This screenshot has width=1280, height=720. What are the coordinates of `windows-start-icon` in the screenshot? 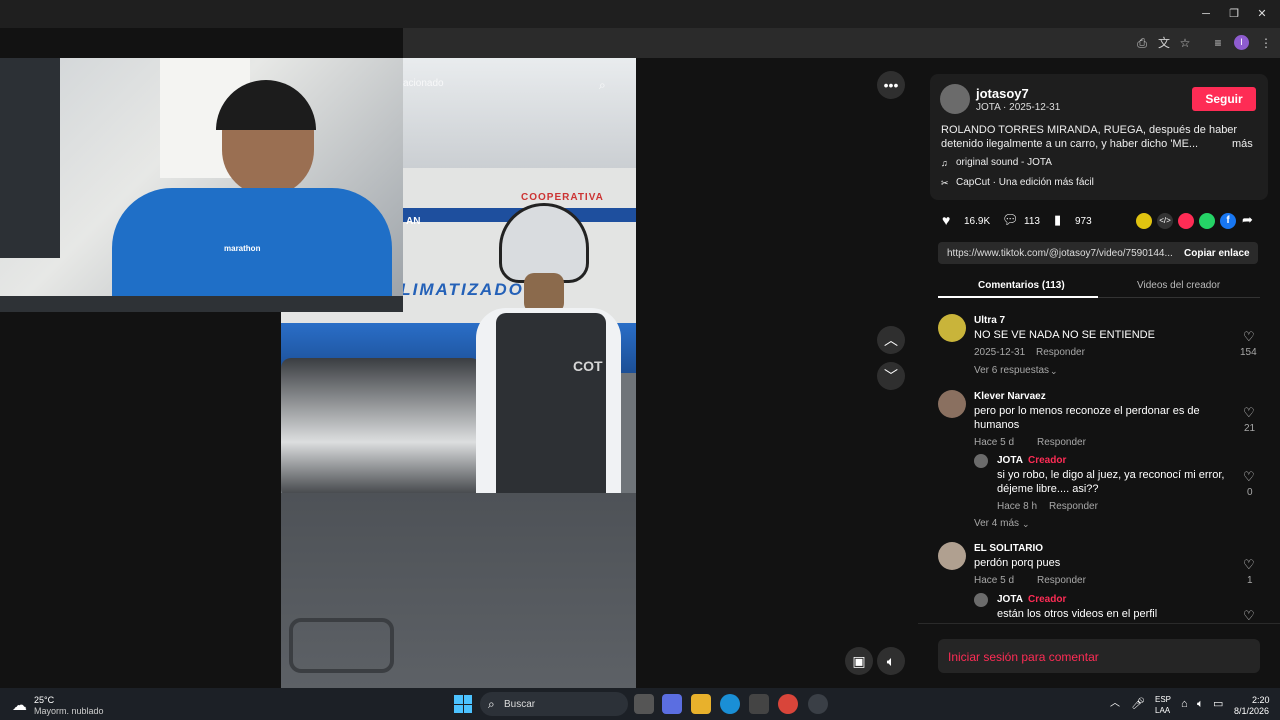 It's located at (463, 704).